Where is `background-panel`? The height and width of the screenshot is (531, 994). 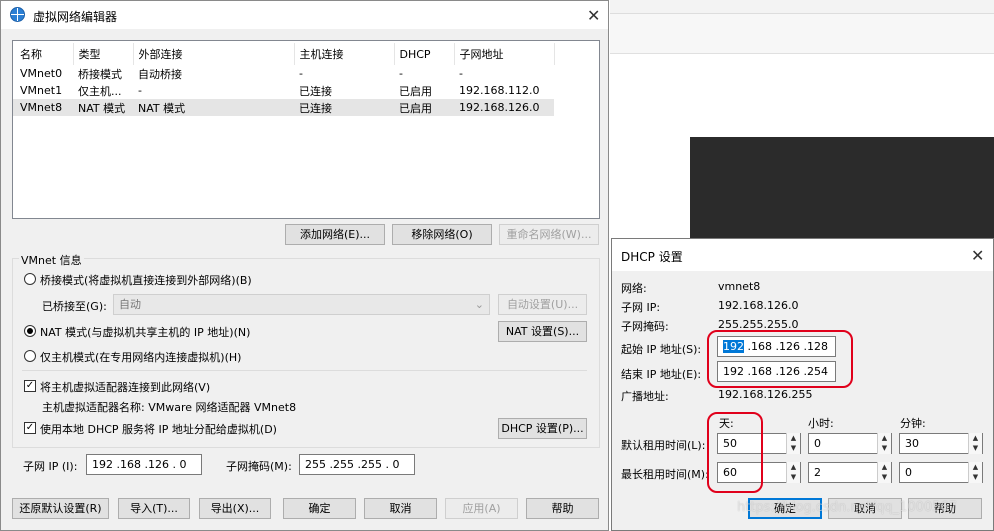
background-panel is located at coordinates (802, 34).